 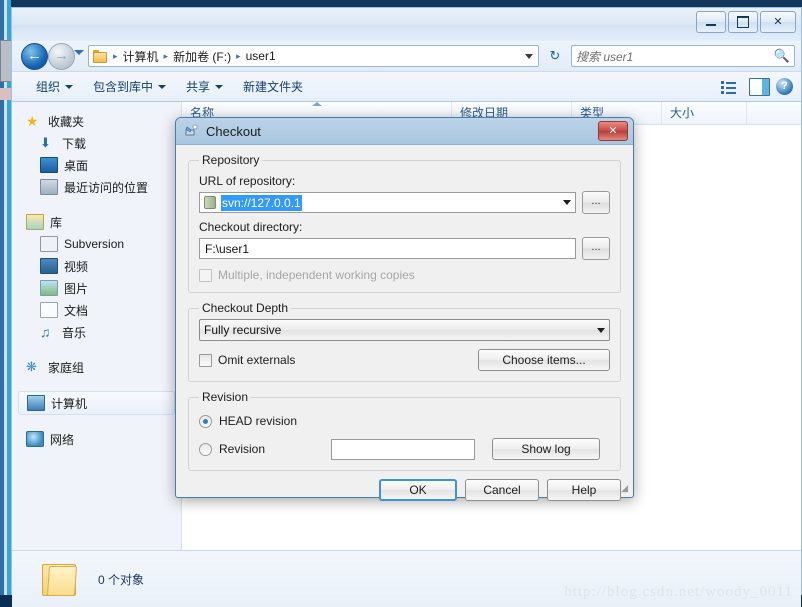 I want to click on sidebar-item-downloads: ⬇ 下载, so click(x=96, y=143).